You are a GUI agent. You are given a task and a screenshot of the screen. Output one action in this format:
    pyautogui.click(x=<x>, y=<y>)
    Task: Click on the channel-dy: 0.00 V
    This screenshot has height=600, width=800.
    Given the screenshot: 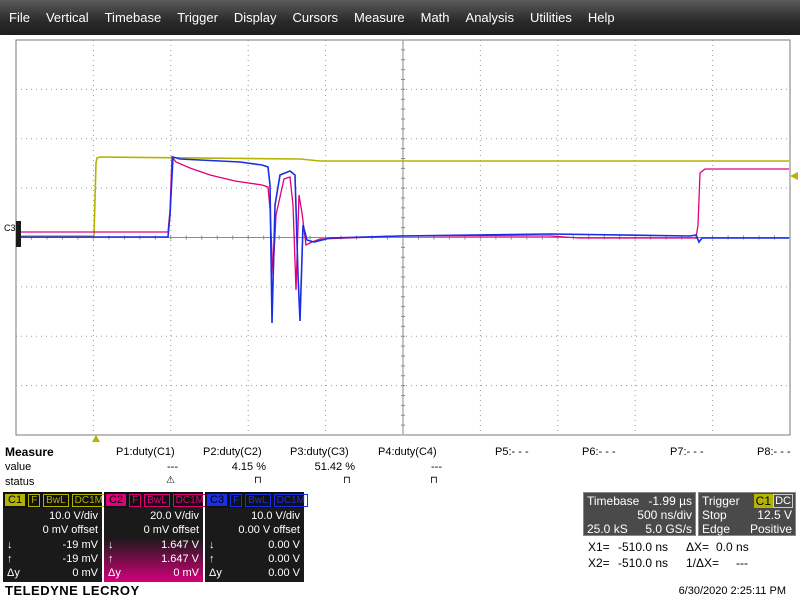 What is the action you would take?
    pyautogui.click(x=284, y=573)
    